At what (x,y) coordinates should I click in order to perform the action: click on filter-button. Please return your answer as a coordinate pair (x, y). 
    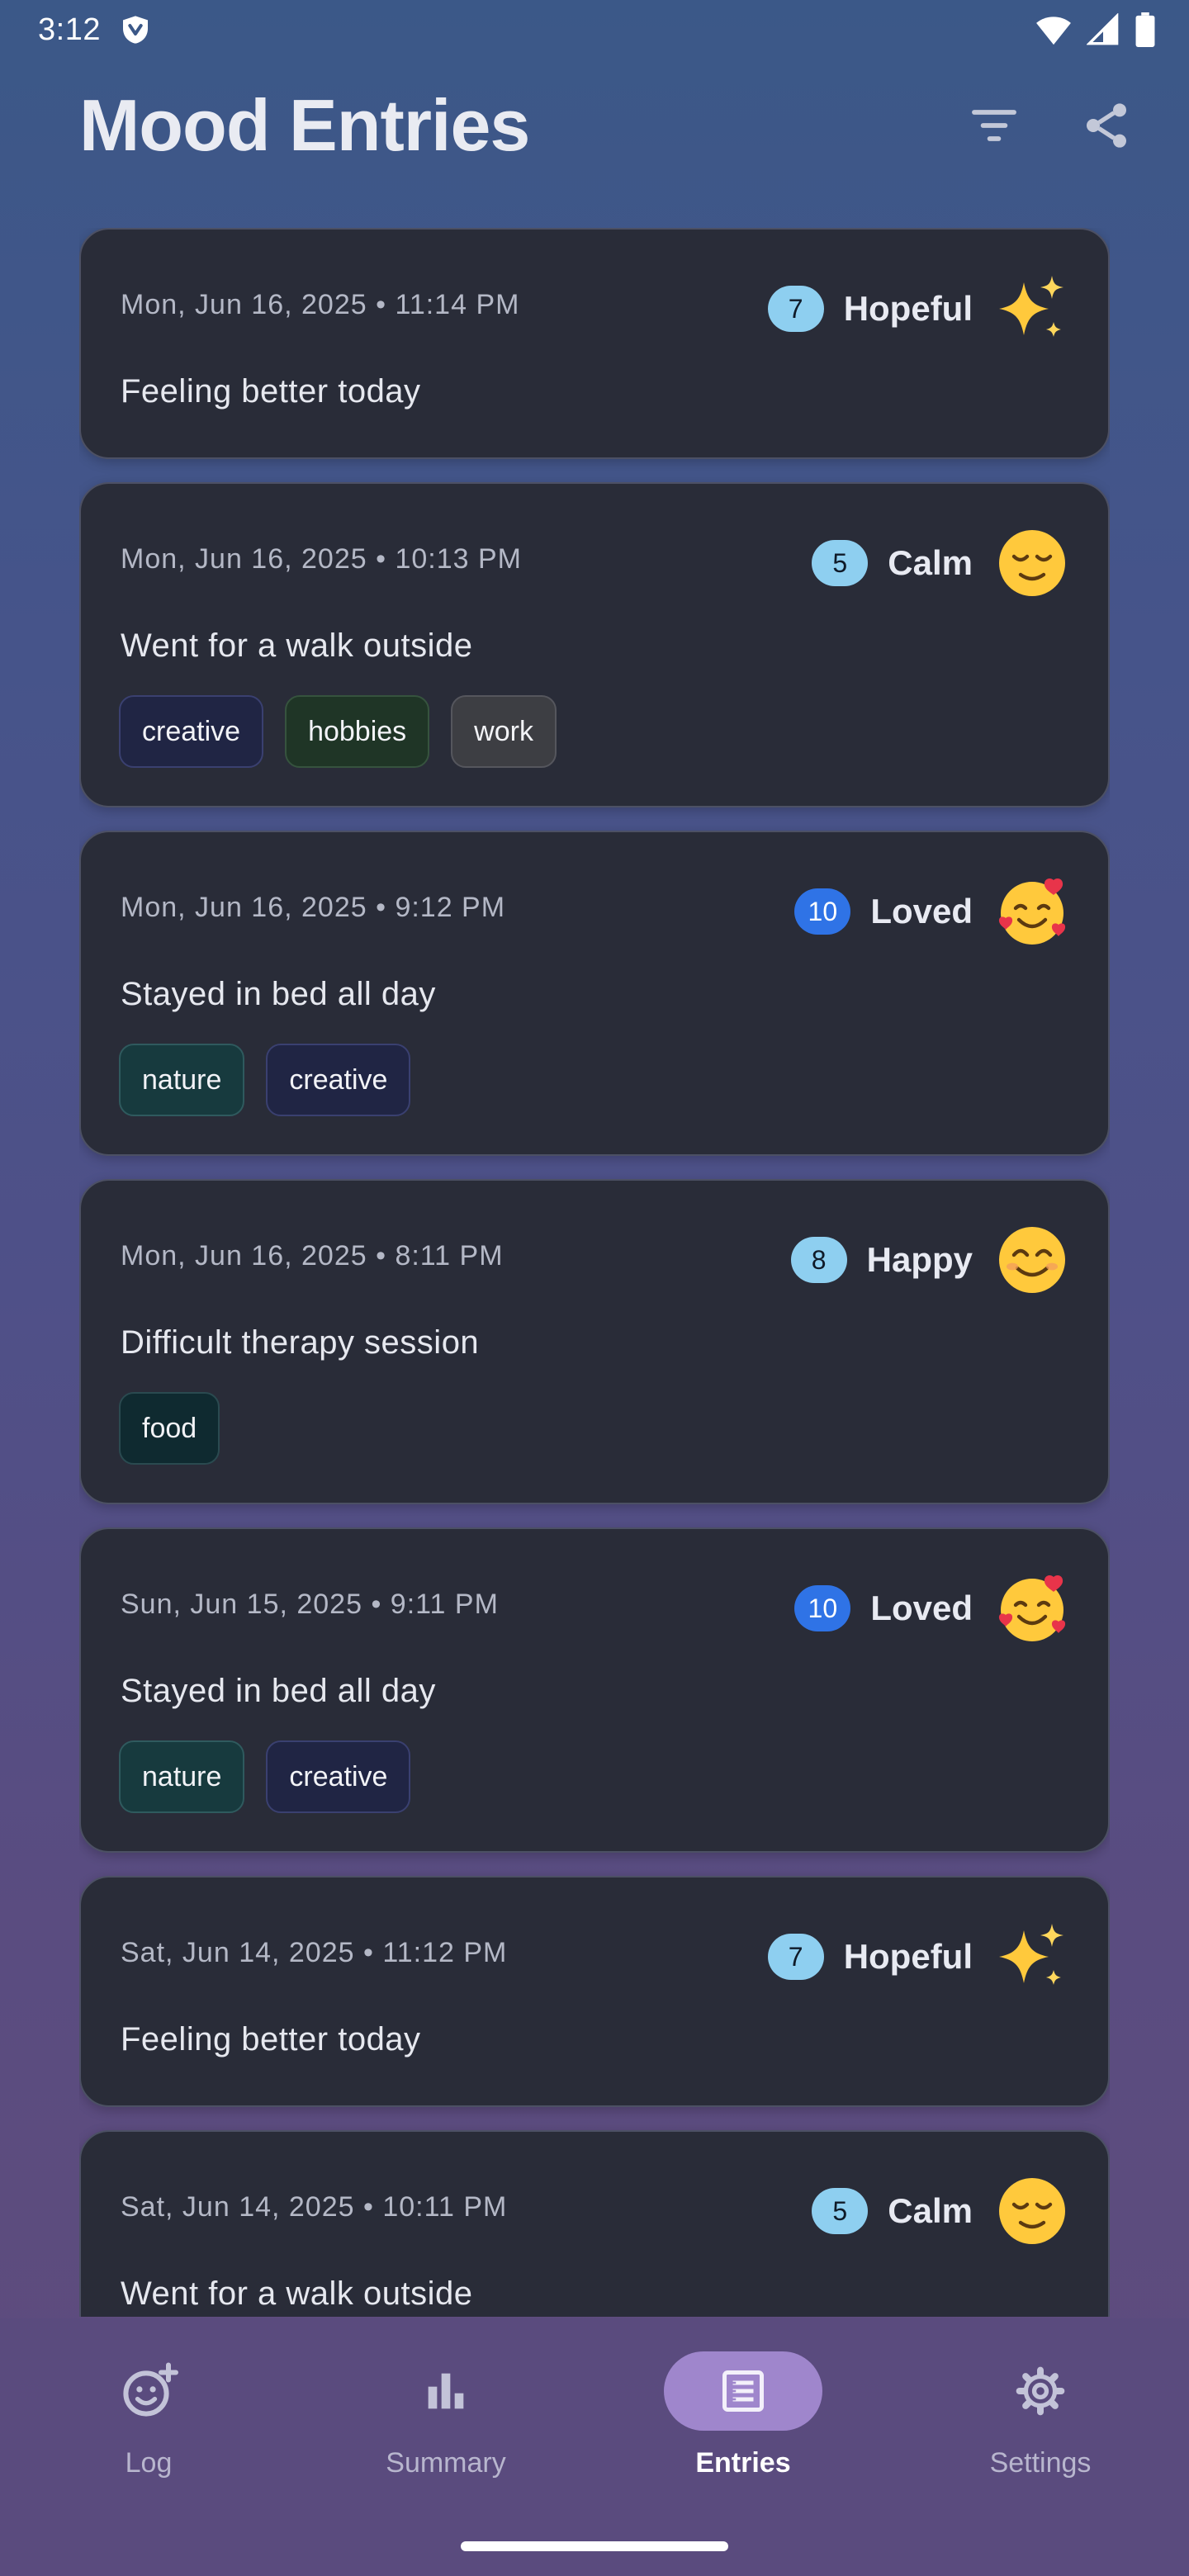
    Looking at the image, I should click on (994, 125).